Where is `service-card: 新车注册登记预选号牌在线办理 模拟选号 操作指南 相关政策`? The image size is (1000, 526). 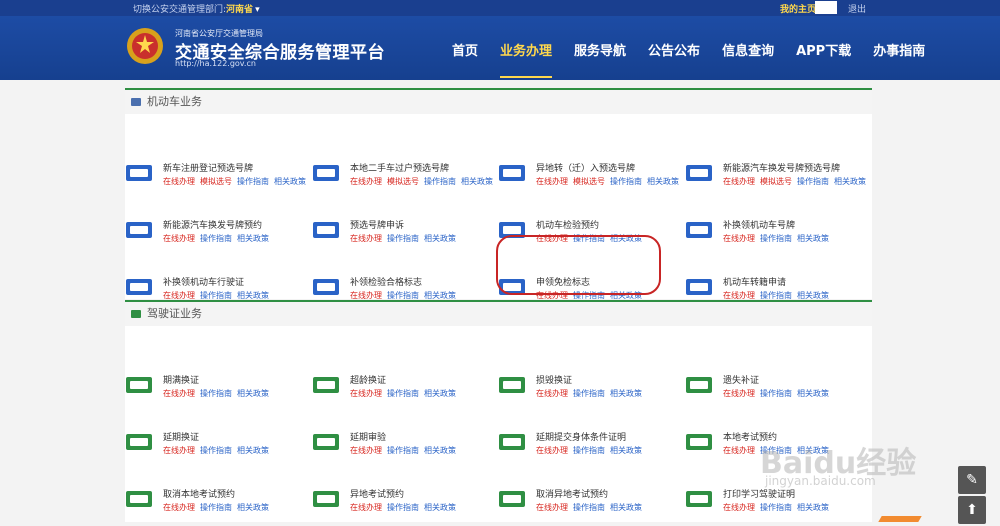 service-card: 新车注册登记预选号牌在线办理 模拟选号 操作指南 相关政策 is located at coordinates (215, 180).